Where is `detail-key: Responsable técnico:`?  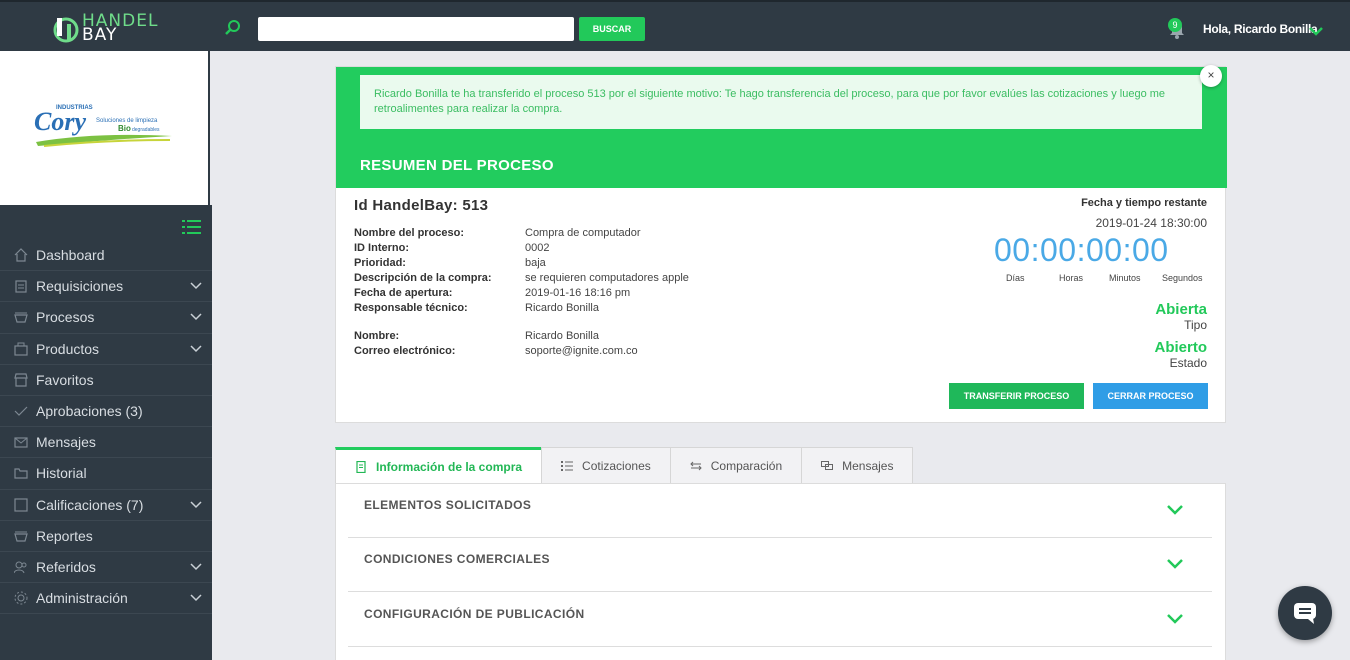
detail-key: Responsable técnico: is located at coordinates (411, 308).